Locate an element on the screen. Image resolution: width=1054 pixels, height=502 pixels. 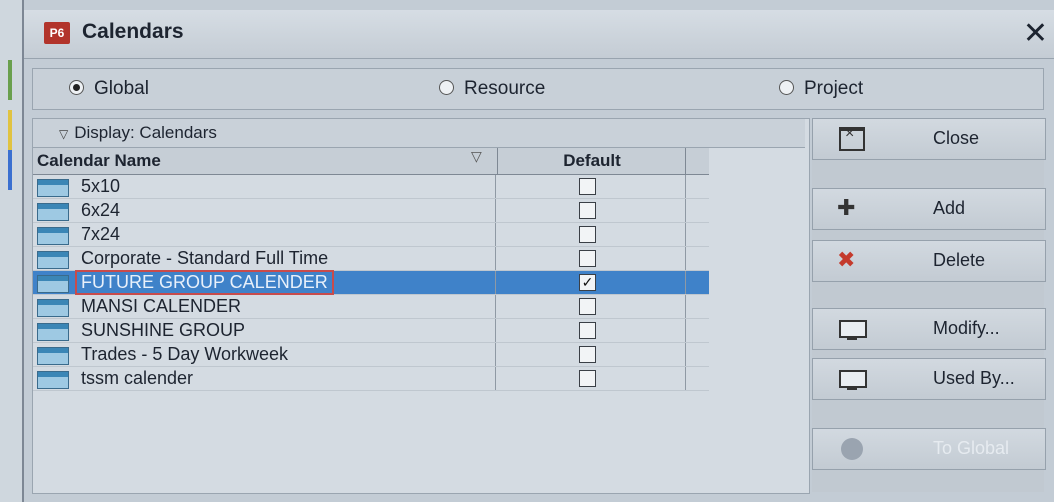
table-row: SUNSHINE GROUP is located at coordinates (371, 331).